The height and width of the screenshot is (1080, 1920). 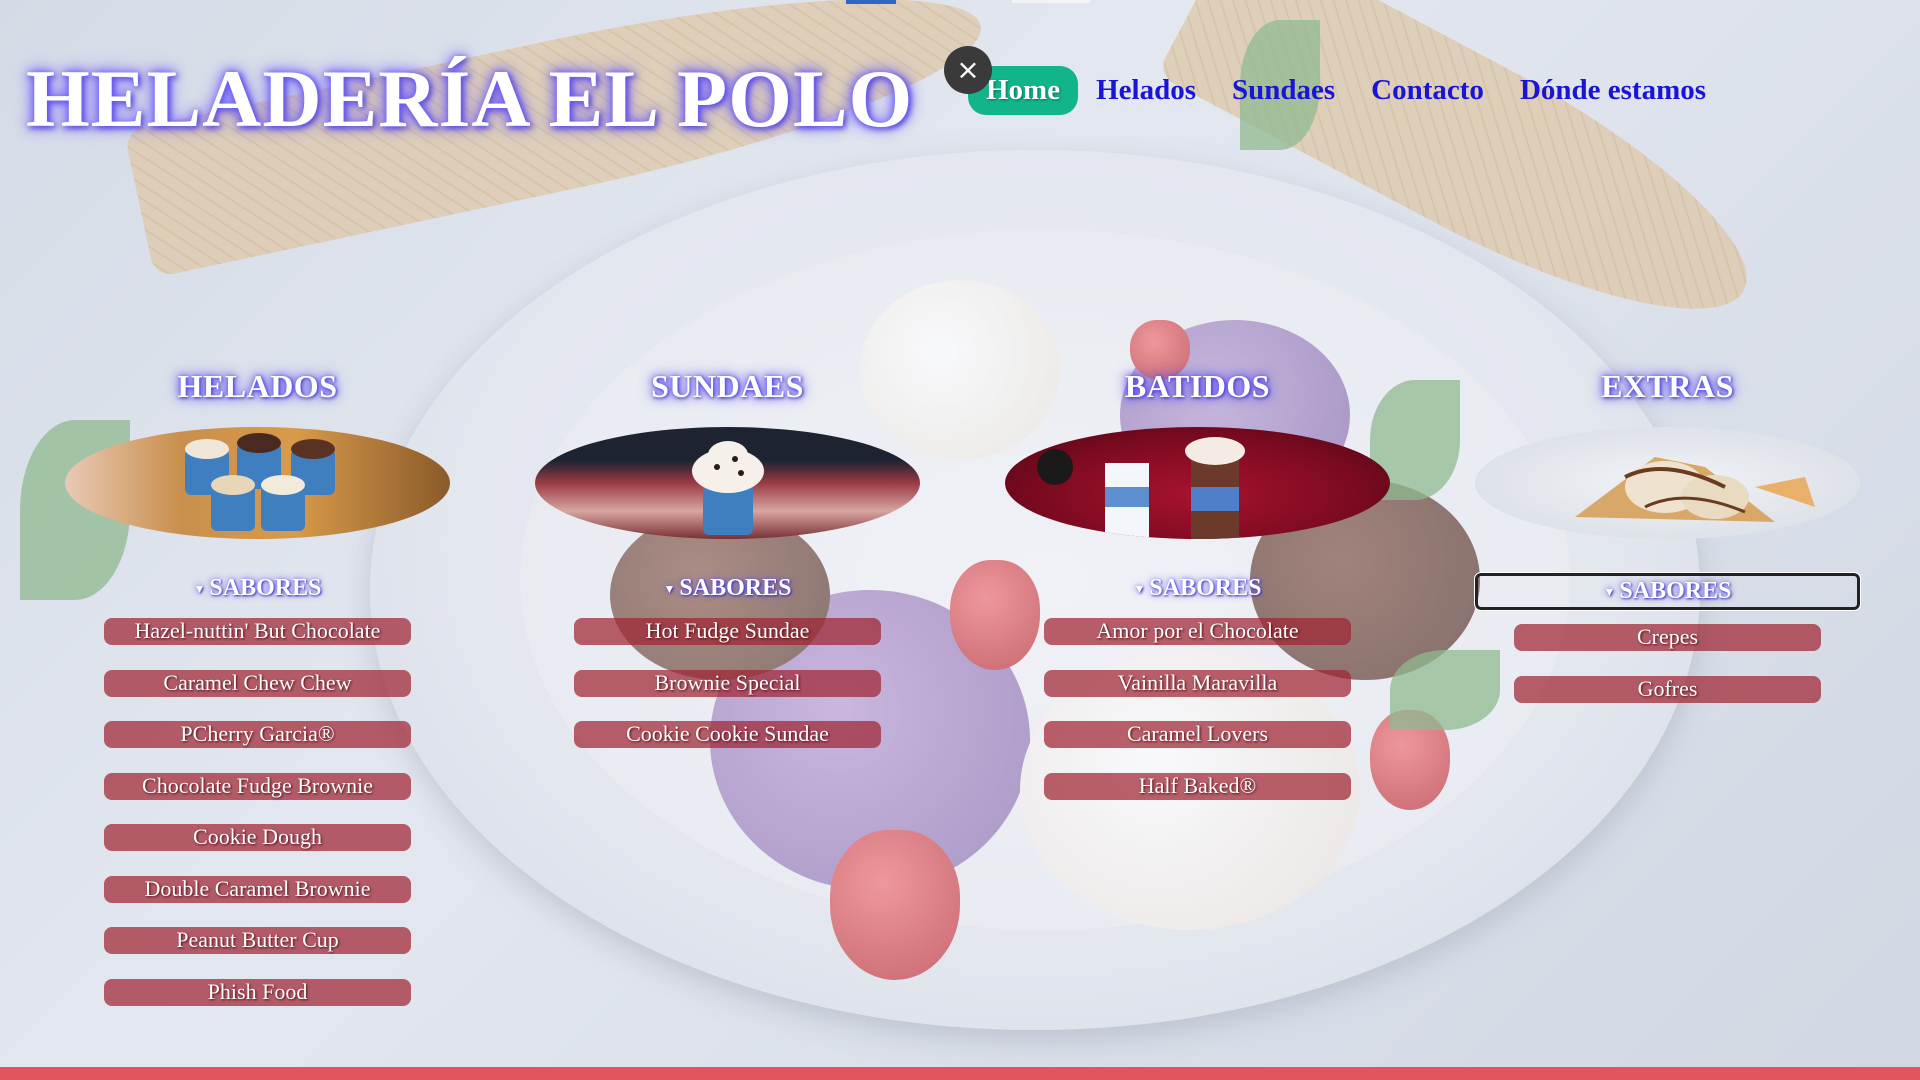 What do you see at coordinates (1197, 386) in the screenshot?
I see `section-title: BATIDOS` at bounding box center [1197, 386].